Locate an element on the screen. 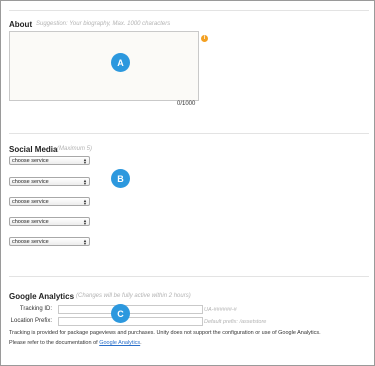 Image resolution: width=375 pixels, height=366 pixels. about-title: About is located at coordinates (21, 24).